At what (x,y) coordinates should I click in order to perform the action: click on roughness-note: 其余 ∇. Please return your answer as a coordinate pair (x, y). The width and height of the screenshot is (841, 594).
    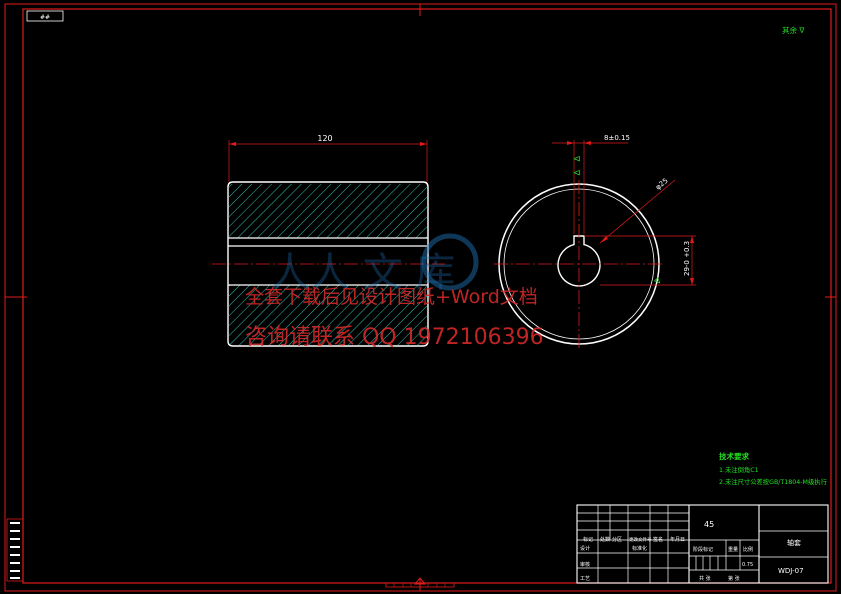
    Looking at the image, I should click on (793, 30).